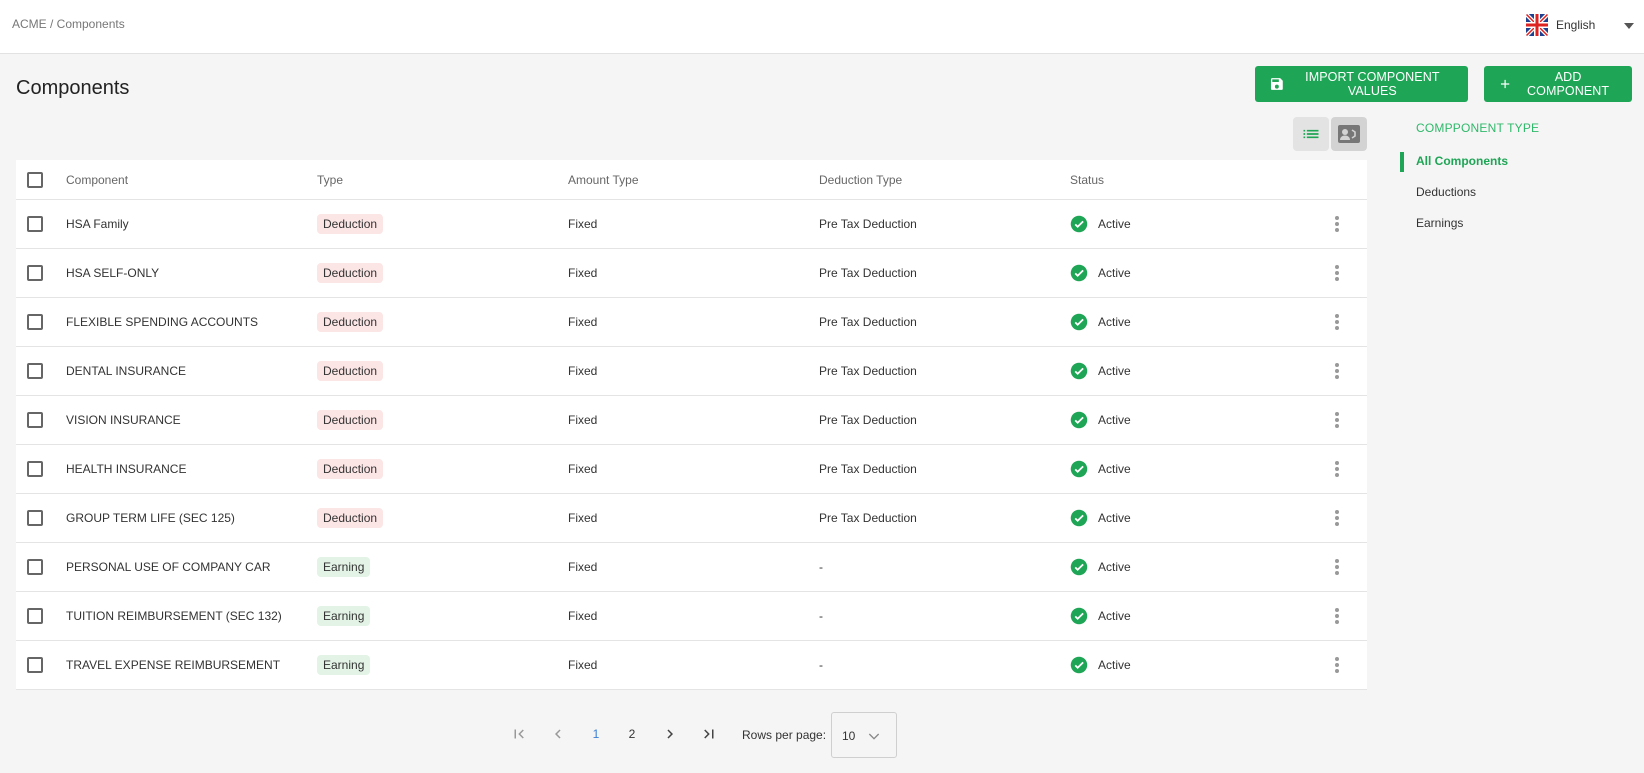 Image resolution: width=1644 pixels, height=773 pixels. I want to click on filter-item-all-components: All Components, so click(1462, 161).